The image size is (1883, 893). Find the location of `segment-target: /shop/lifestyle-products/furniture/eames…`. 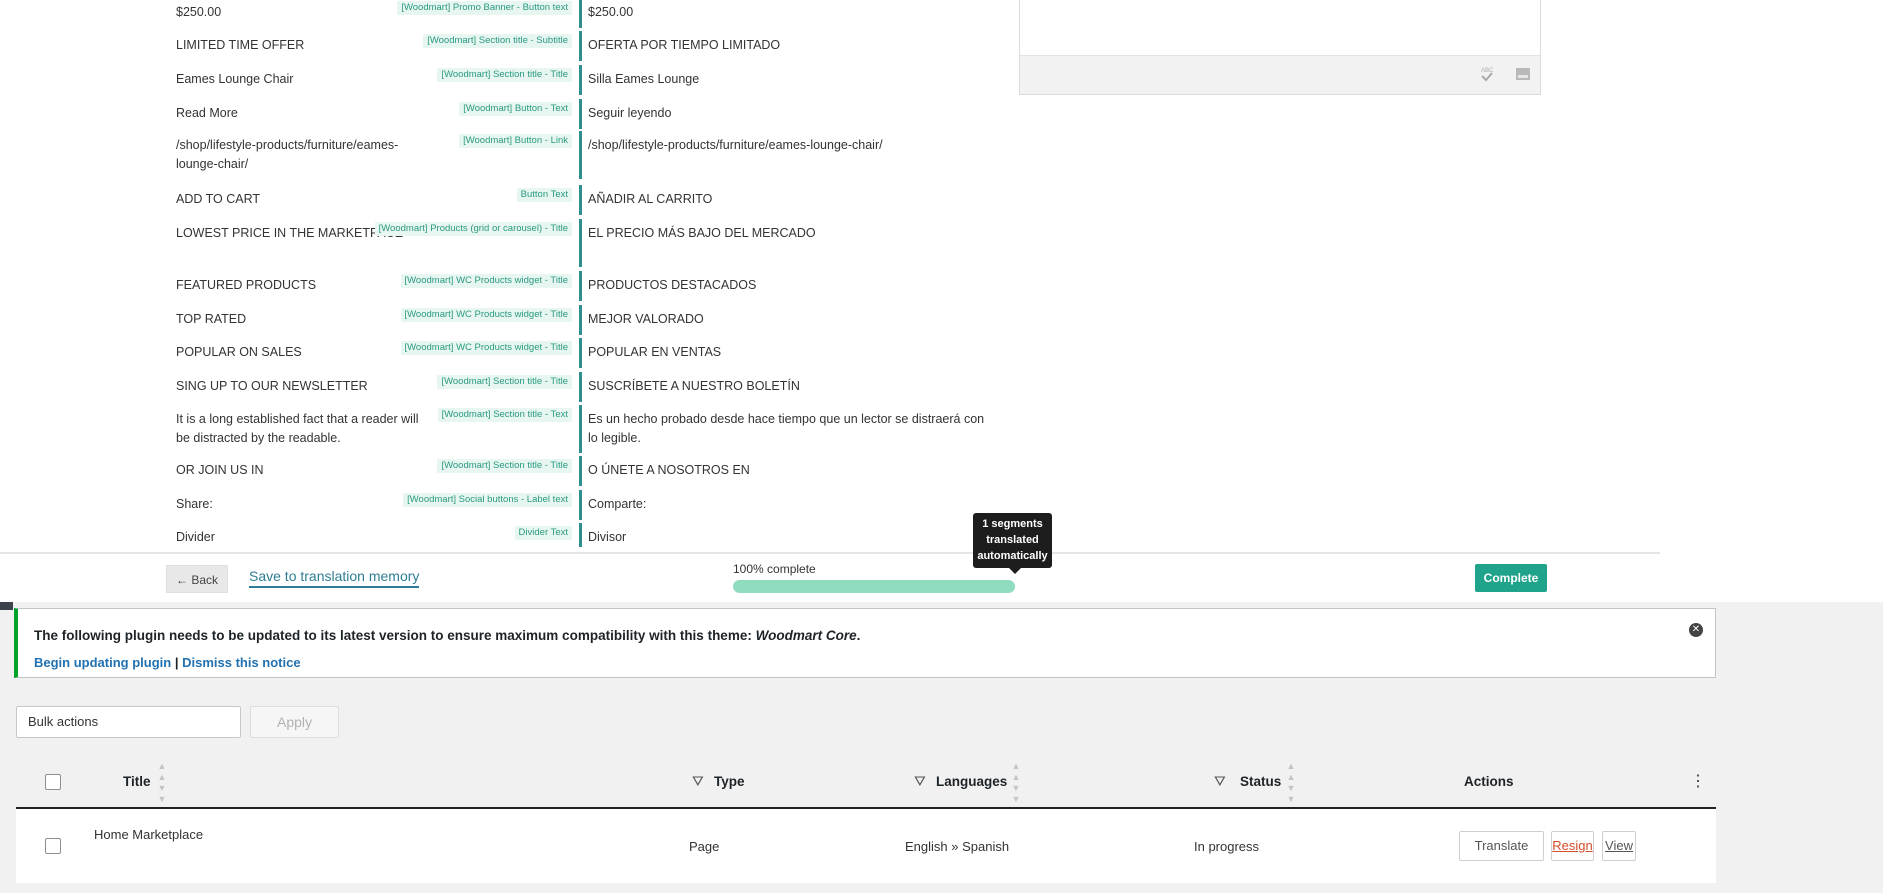

segment-target: /shop/lifestyle-products/furniture/eames… is located at coordinates (788, 145).